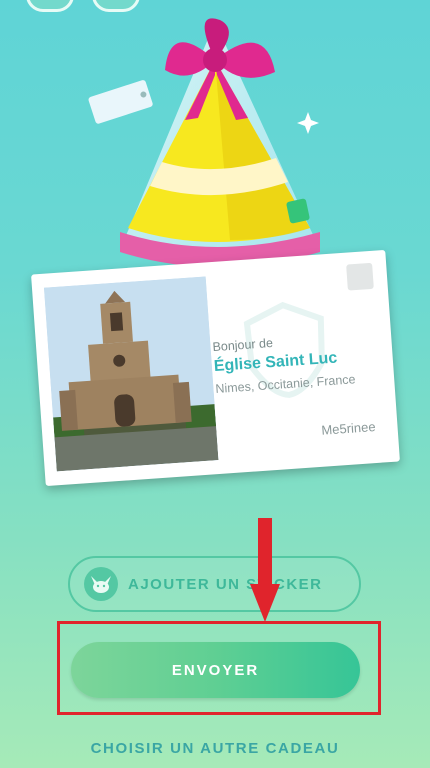 The image size is (430, 768). What do you see at coordinates (50, 6) in the screenshot?
I see `top-left-button` at bounding box center [50, 6].